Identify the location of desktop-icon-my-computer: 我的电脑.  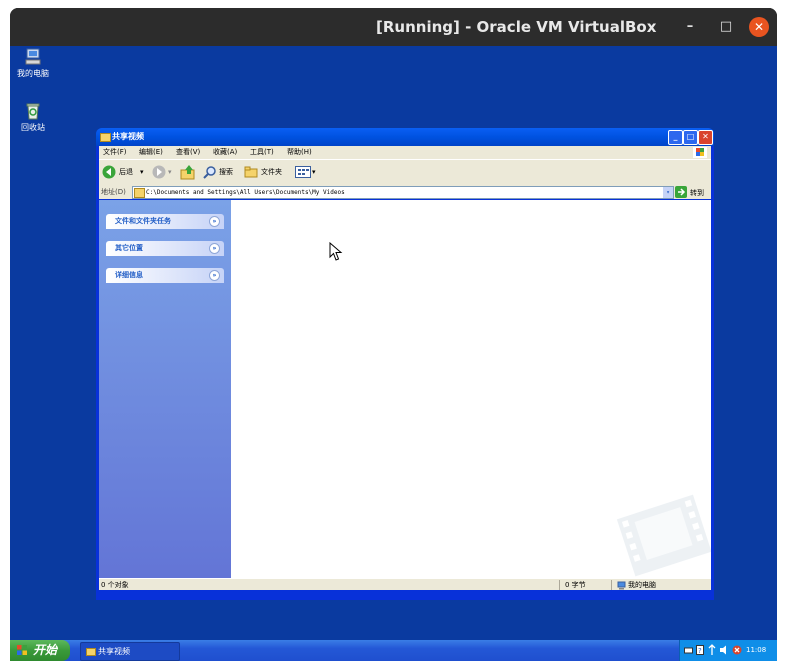
(33, 63).